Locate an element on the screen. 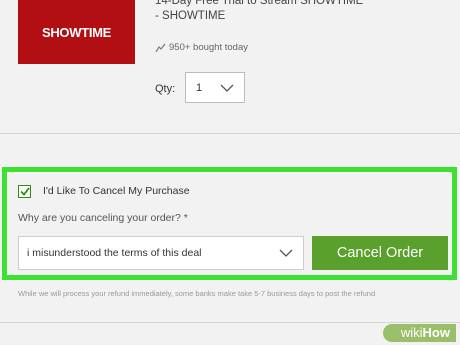 The height and width of the screenshot is (345, 460). cancel-checkbox is located at coordinates (24, 191).